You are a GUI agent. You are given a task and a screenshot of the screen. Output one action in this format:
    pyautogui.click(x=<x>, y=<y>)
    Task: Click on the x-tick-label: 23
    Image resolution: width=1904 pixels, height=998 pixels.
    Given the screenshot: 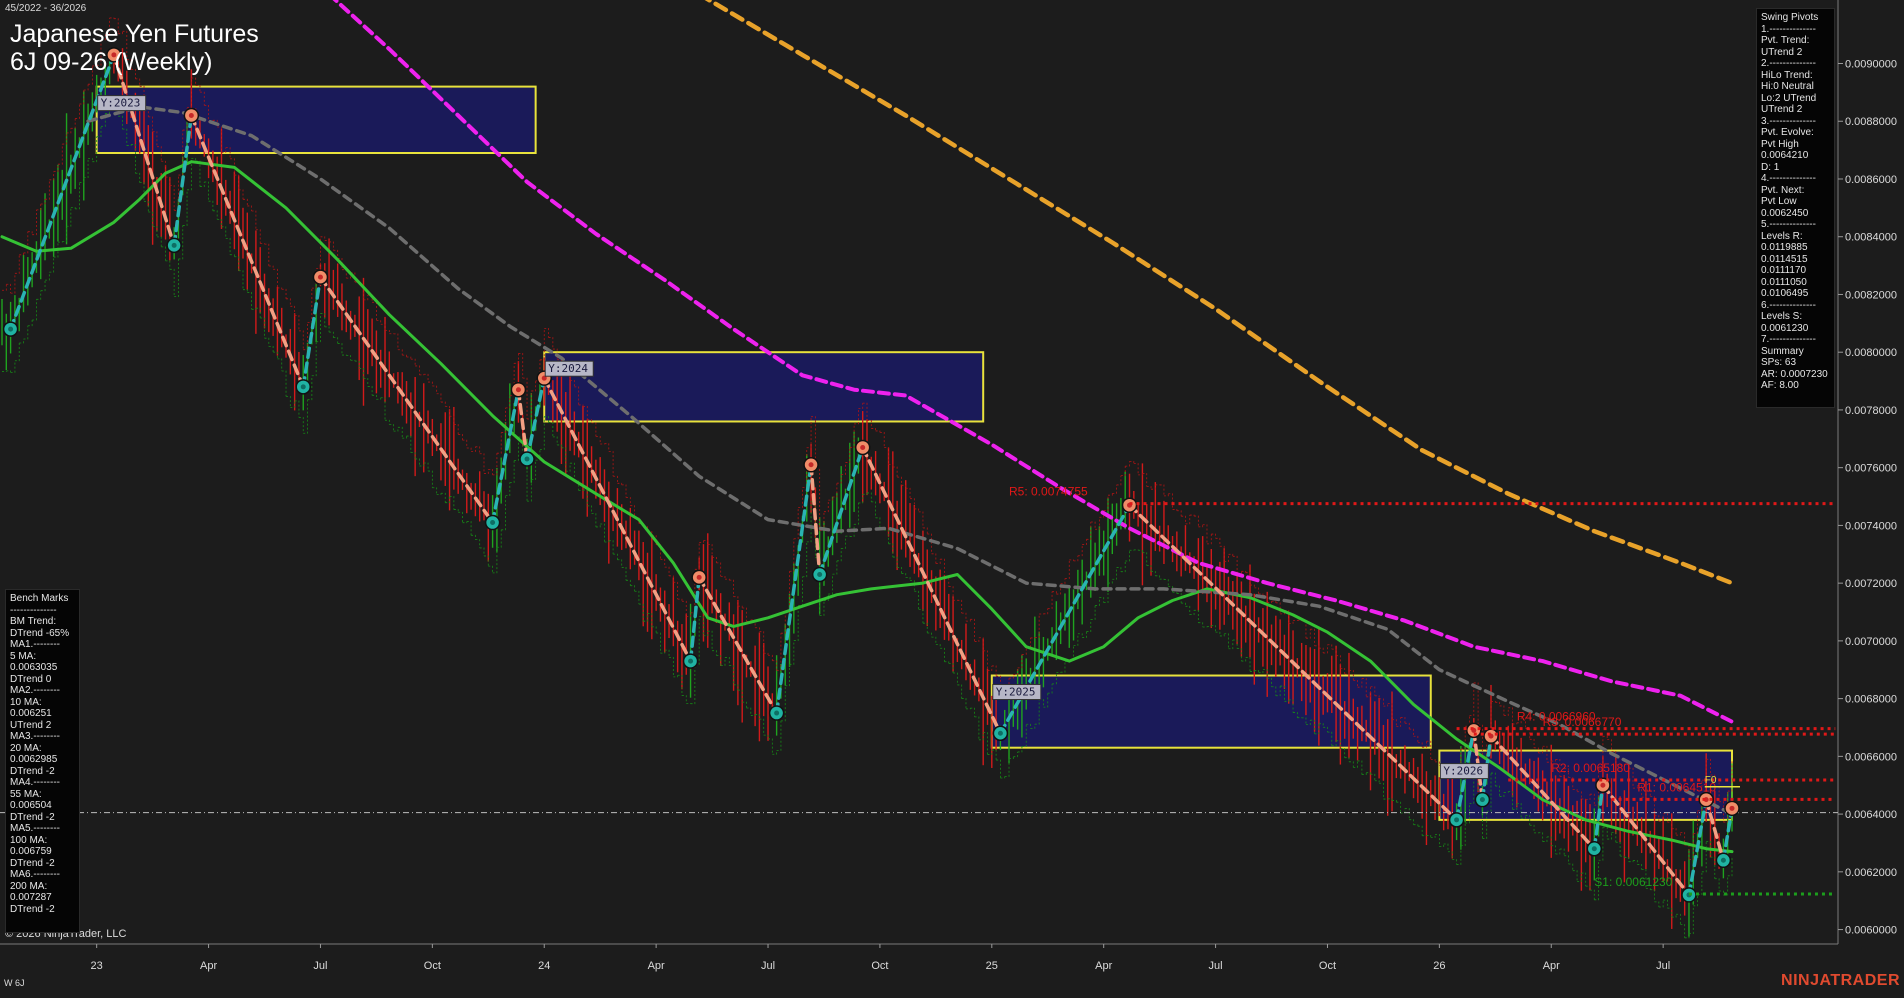 What is the action you would take?
    pyautogui.click(x=97, y=966)
    